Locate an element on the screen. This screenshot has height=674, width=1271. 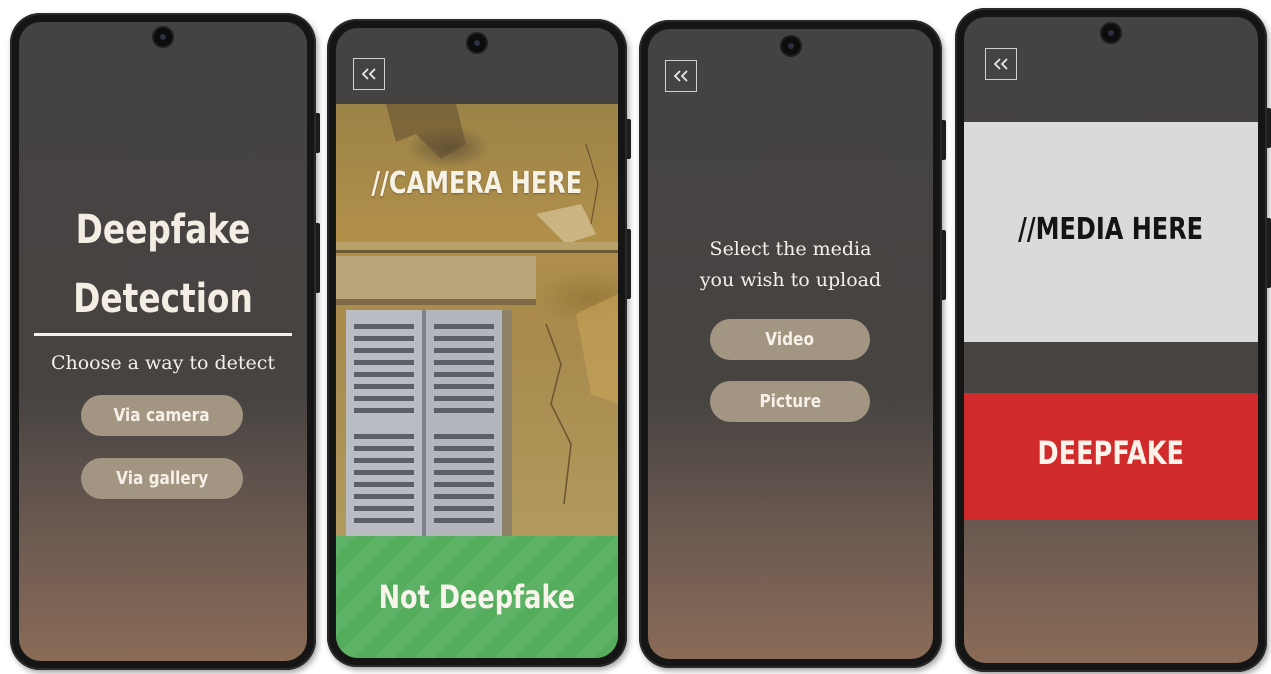
media-preview: //MEDIA HERE is located at coordinates (1111, 232).